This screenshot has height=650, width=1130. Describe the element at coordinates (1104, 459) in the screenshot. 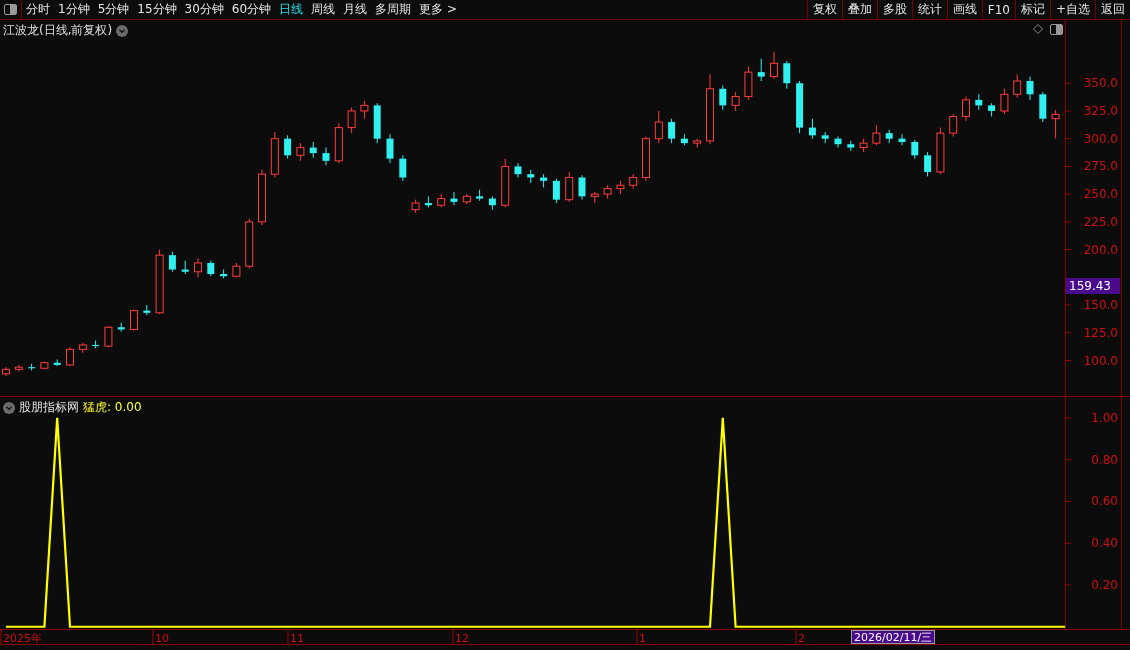

I see `axis-tick-label: 0.80` at that location.